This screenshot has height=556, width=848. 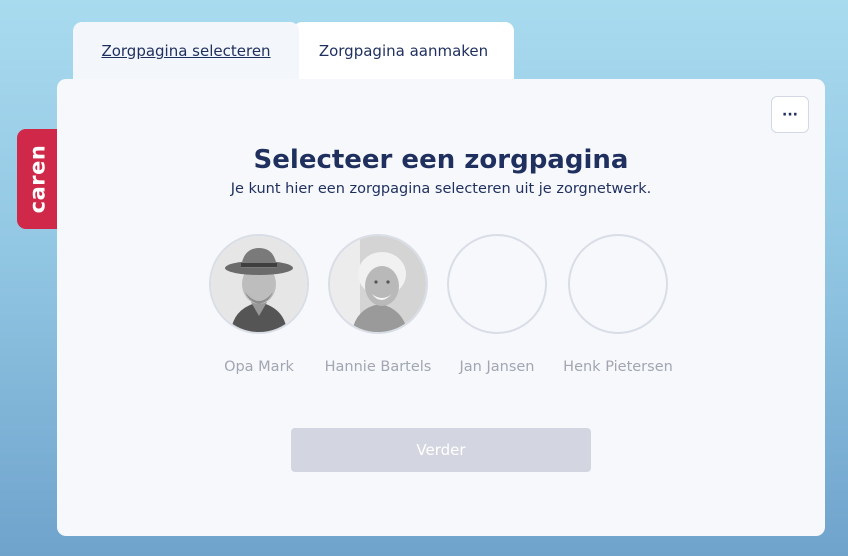 I want to click on person-henk-pietersen: Henk Pietersen, so click(x=618, y=304).